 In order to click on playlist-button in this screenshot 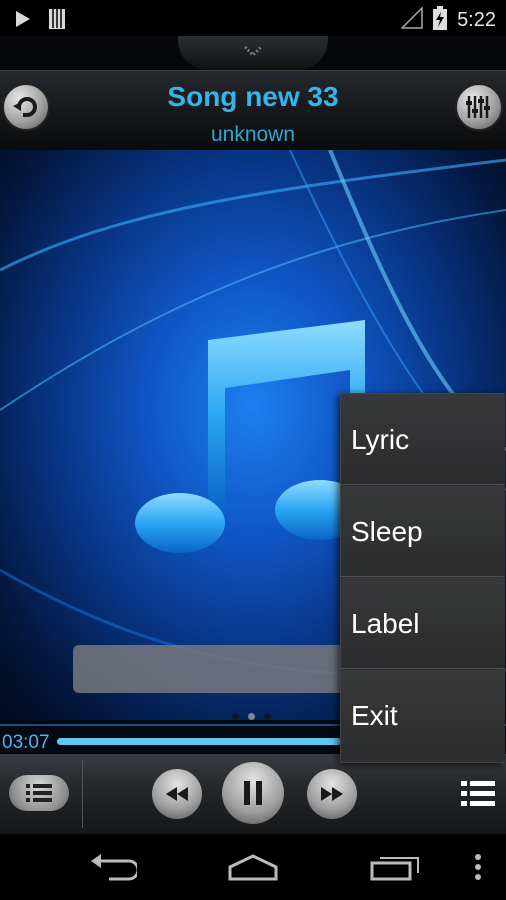, I will do `click(39, 793)`.